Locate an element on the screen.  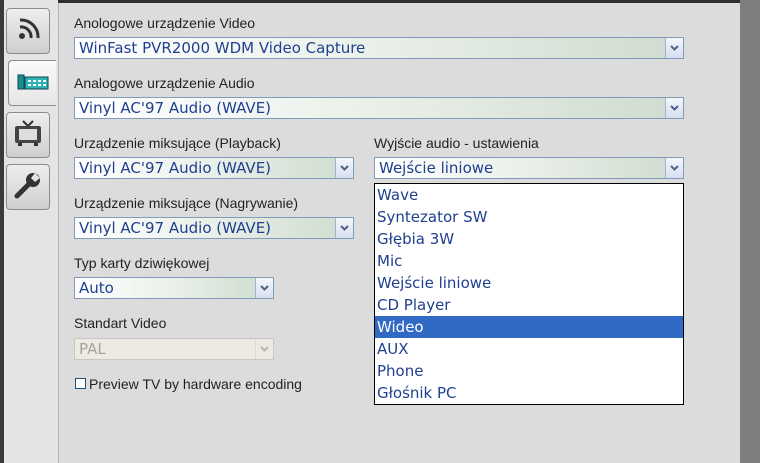
dropdown-option: Mic is located at coordinates (529, 261).